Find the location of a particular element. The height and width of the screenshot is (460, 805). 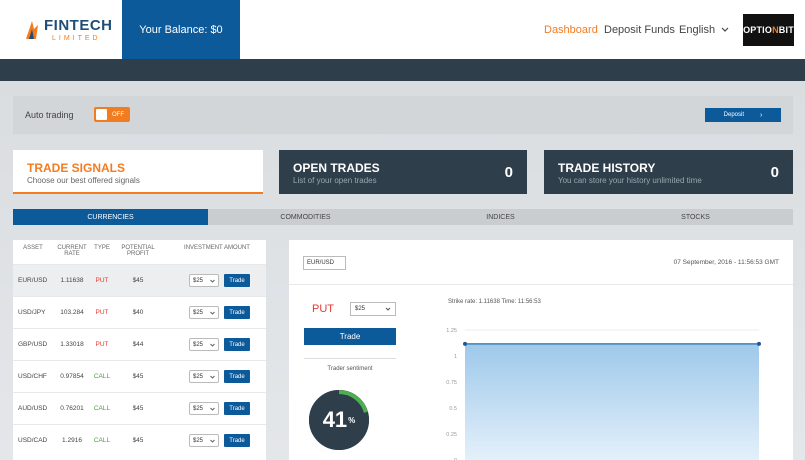

header-profit: POTENTIAL PROFIT is located at coordinates (138, 251).